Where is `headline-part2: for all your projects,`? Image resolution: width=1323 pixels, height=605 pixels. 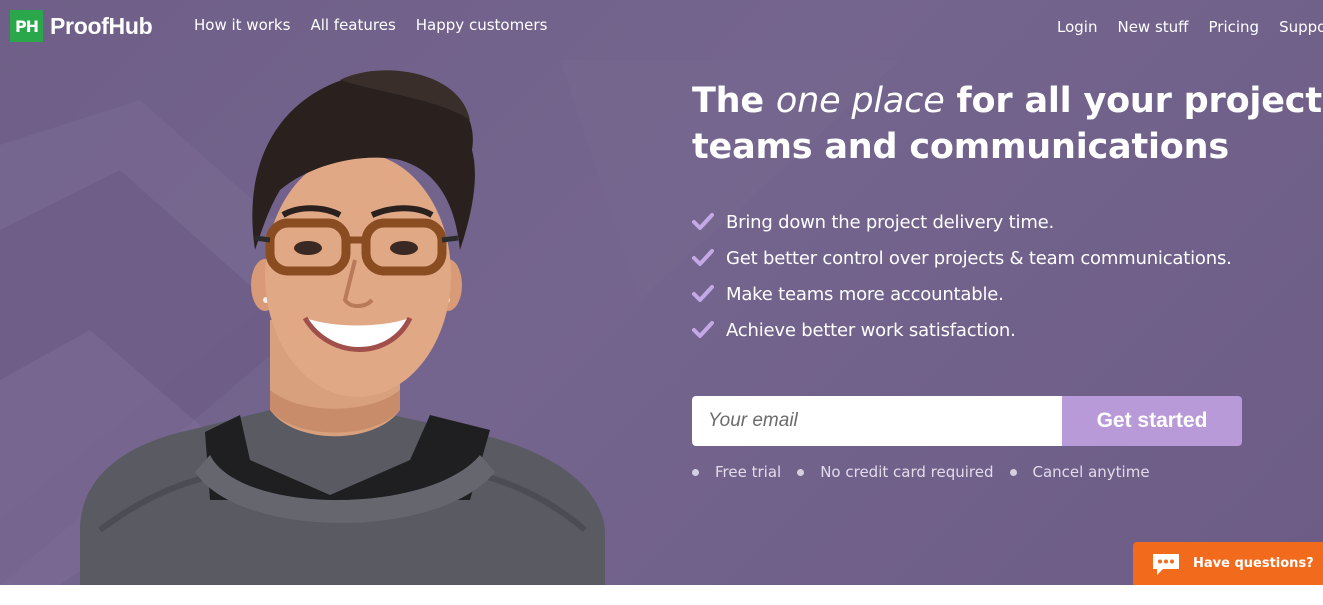
headline-part2: for all your projects, is located at coordinates (1133, 101).